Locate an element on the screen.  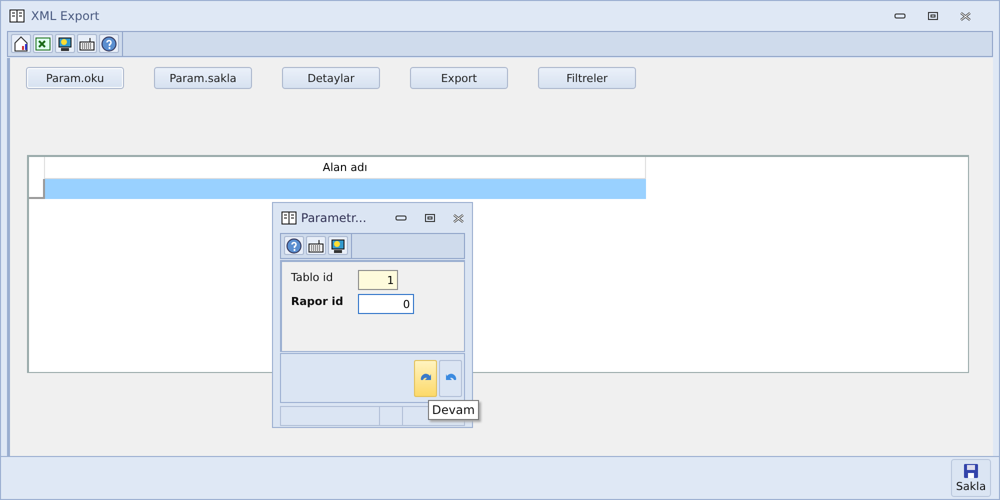
action-button: Filtreler is located at coordinates (587, 78).